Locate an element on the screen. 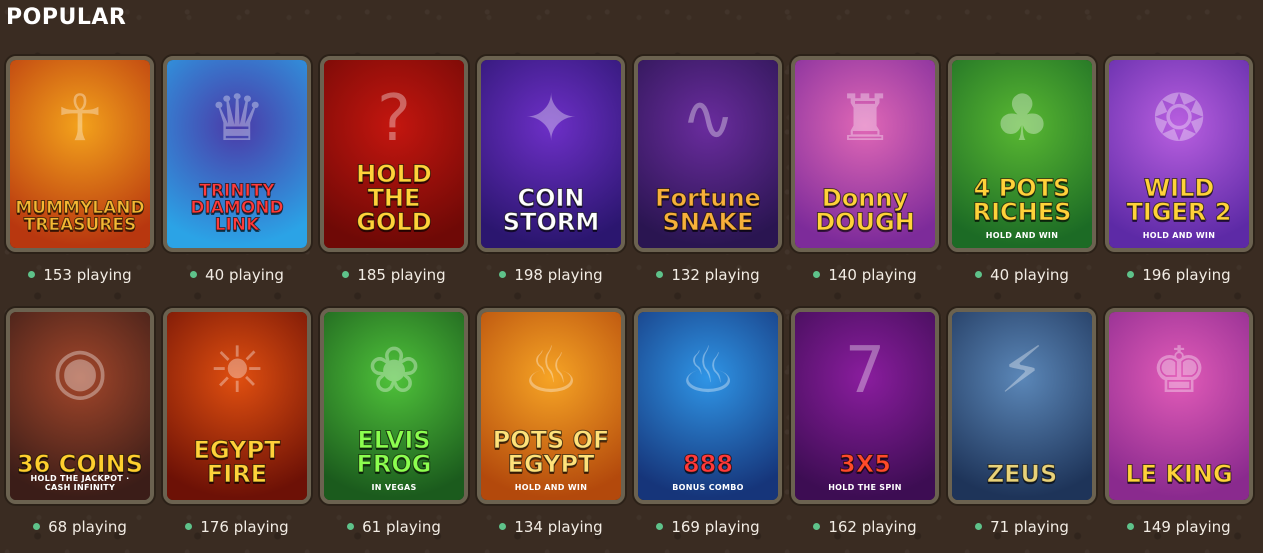 This screenshot has width=1263, height=553. players-count: 68 playing is located at coordinates (80, 527).